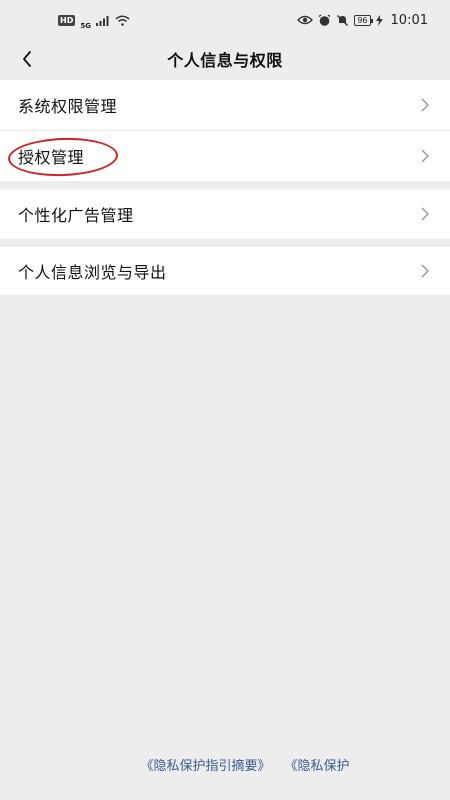  Describe the element at coordinates (343, 20) in the screenshot. I see `mute-icon` at that location.